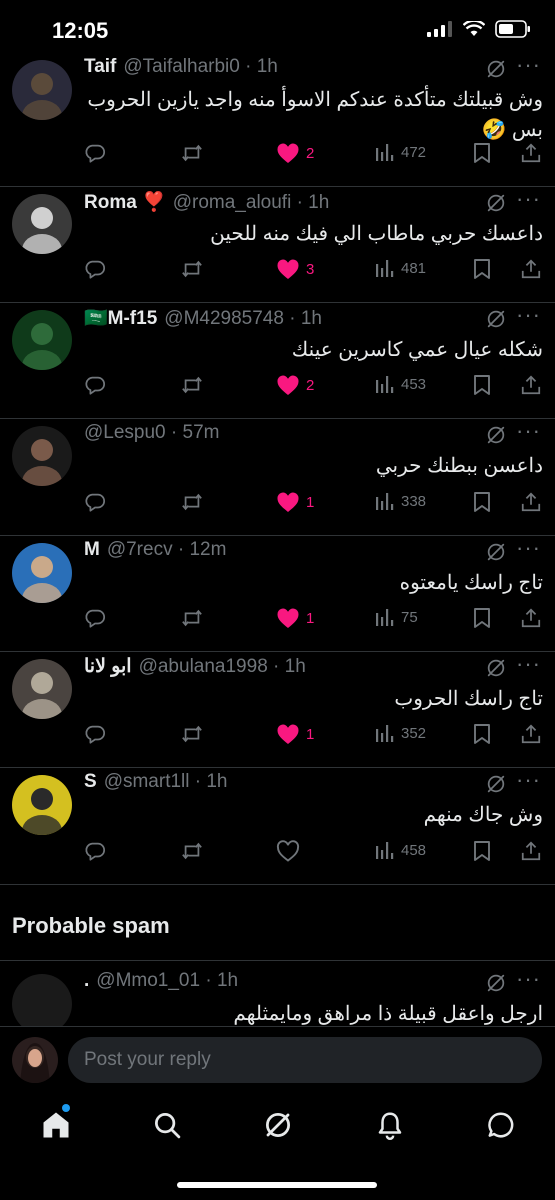  I want to click on like-button: 3, so click(295, 269).